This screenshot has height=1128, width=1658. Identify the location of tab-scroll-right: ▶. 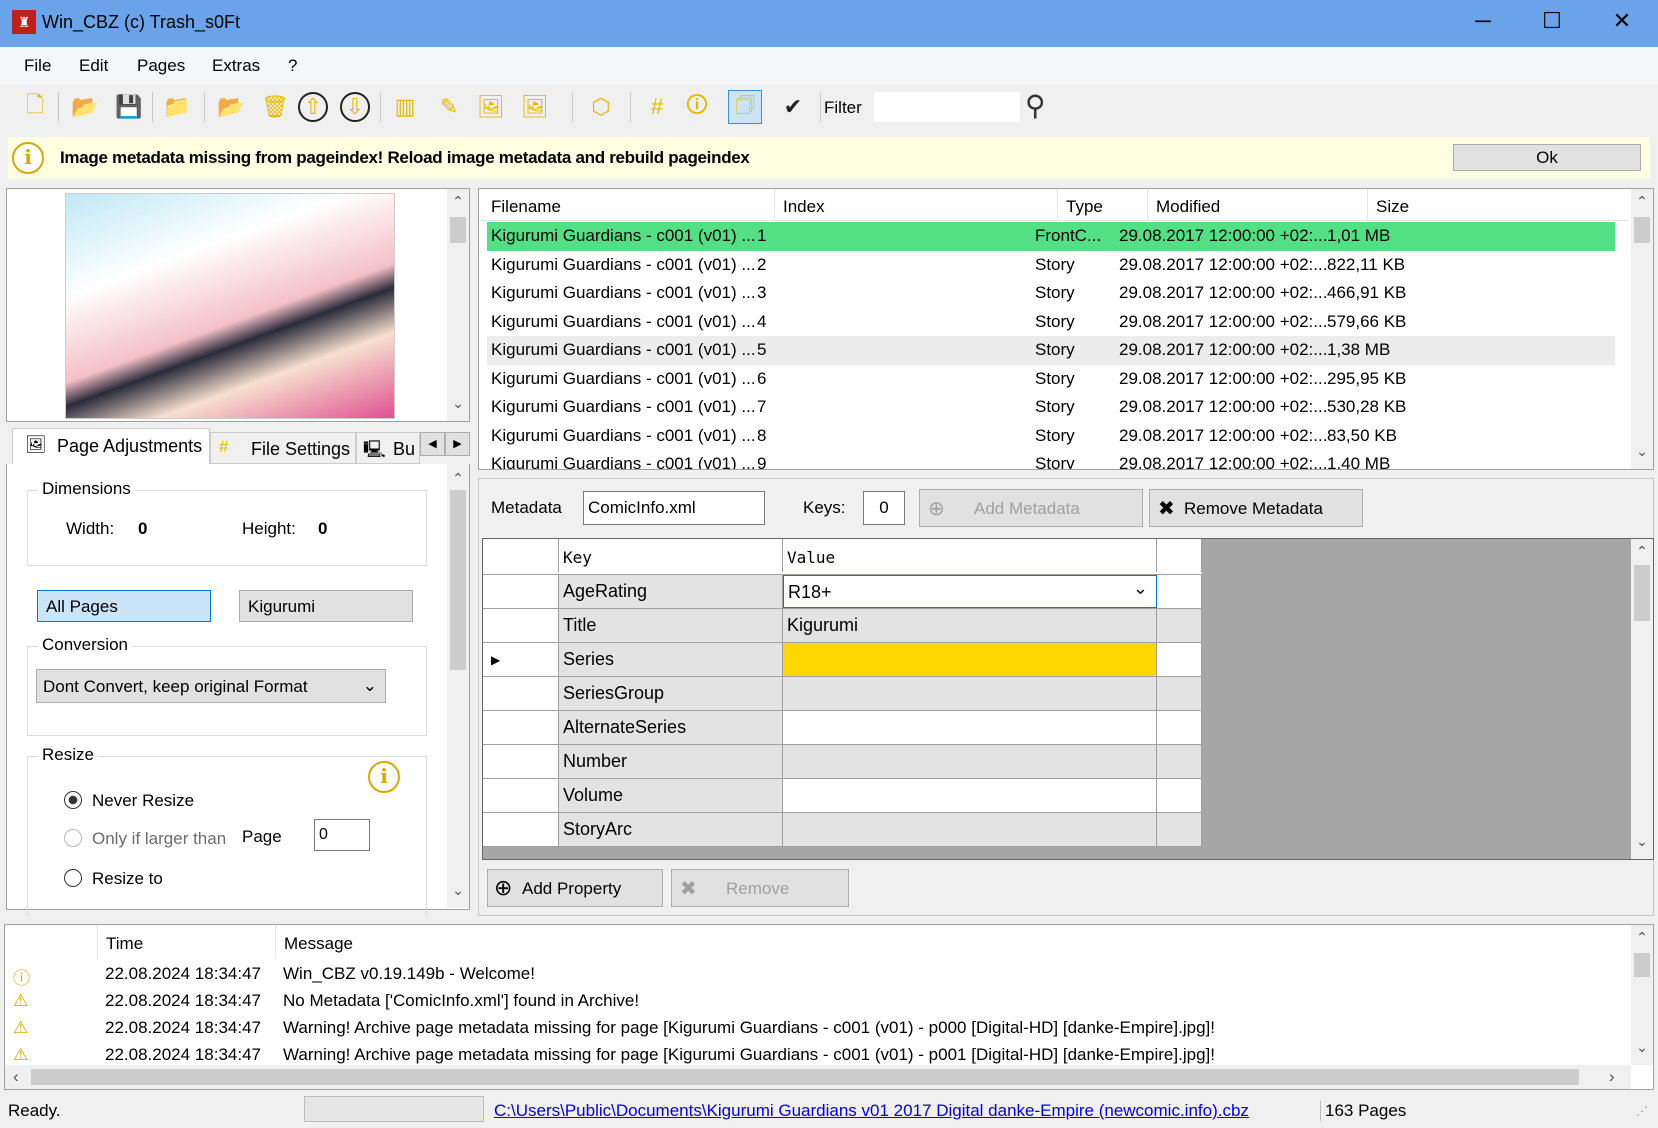
(457, 444).